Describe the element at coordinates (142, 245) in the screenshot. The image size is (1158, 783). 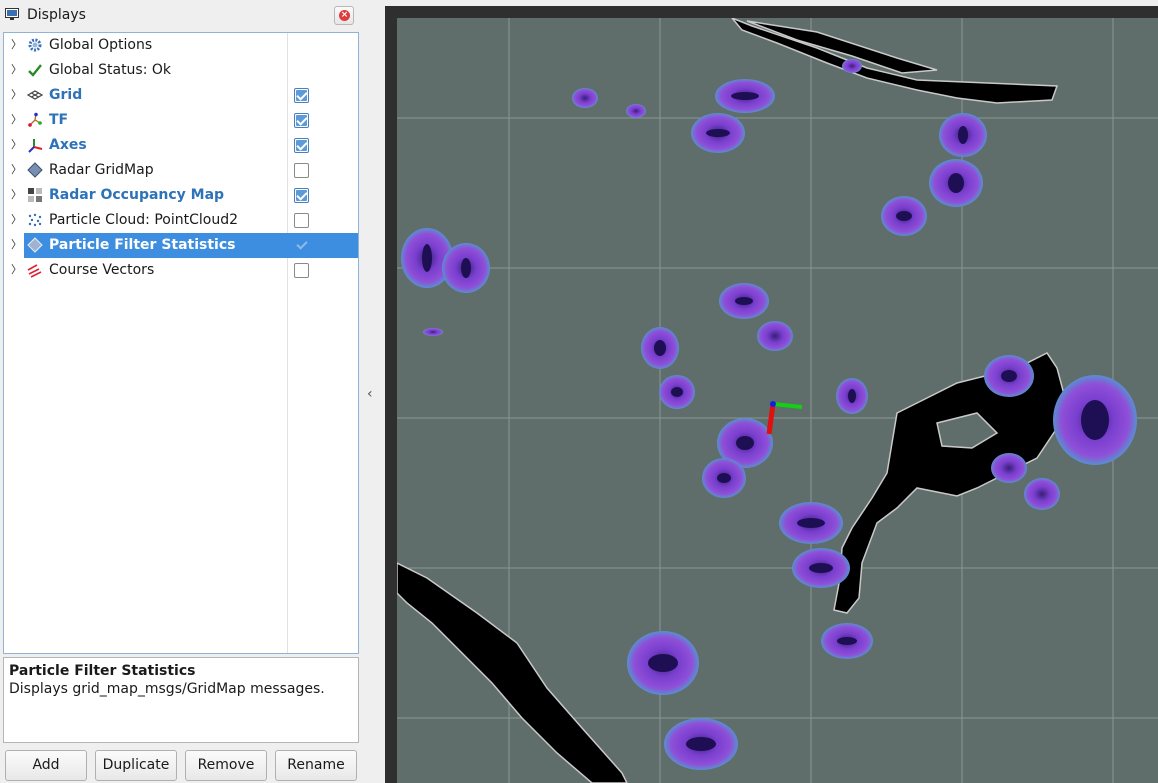
I see `tree-item-label: Particle Filter Statistics` at that location.